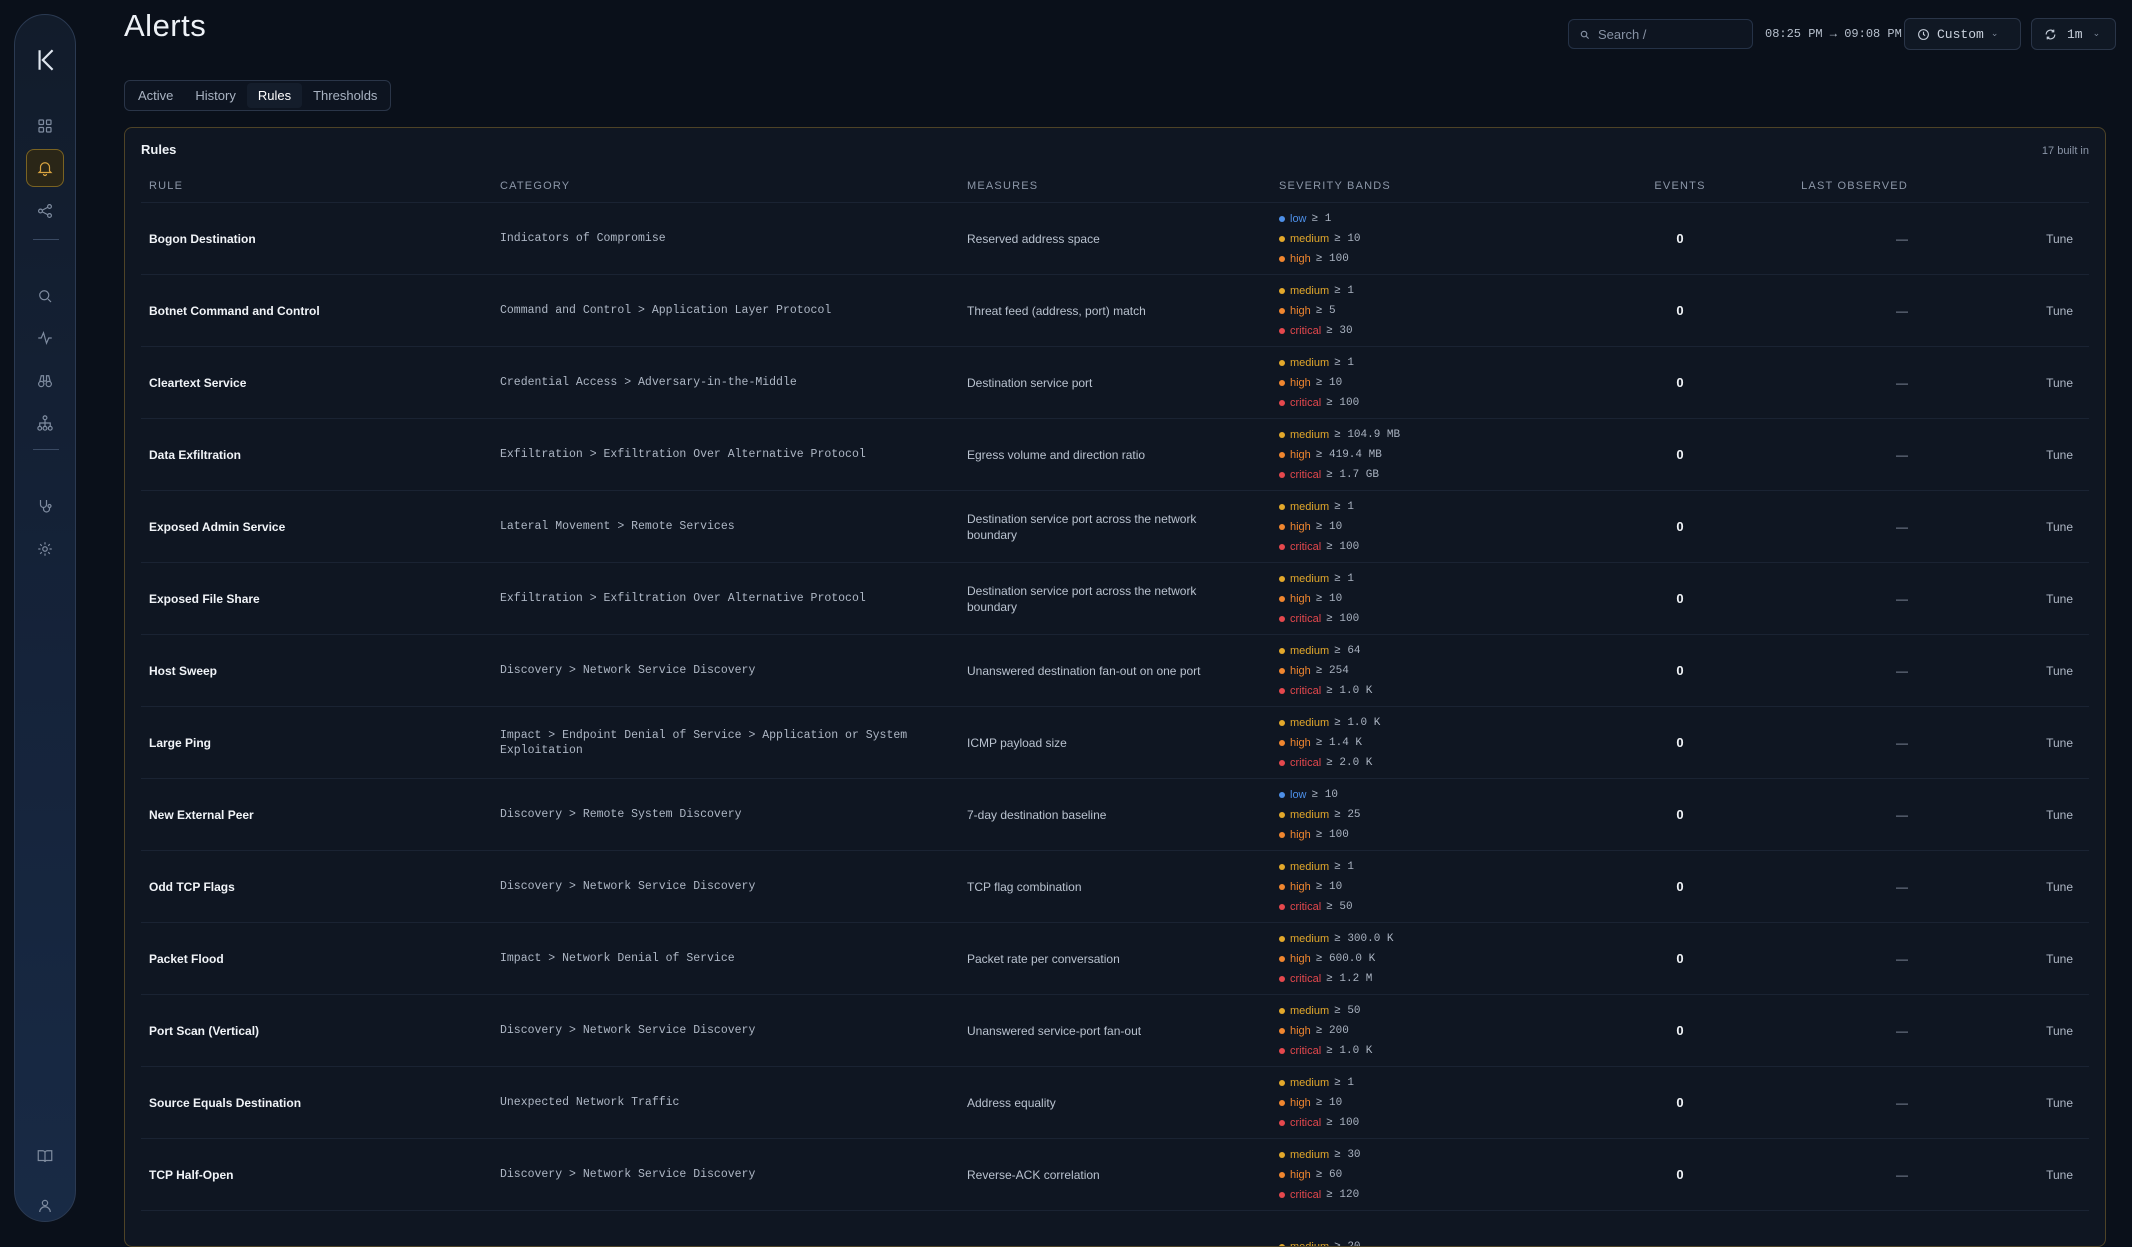 This screenshot has height=1247, width=2132. What do you see at coordinates (725, 186) in the screenshot?
I see `column-header-category: CATEGORY` at bounding box center [725, 186].